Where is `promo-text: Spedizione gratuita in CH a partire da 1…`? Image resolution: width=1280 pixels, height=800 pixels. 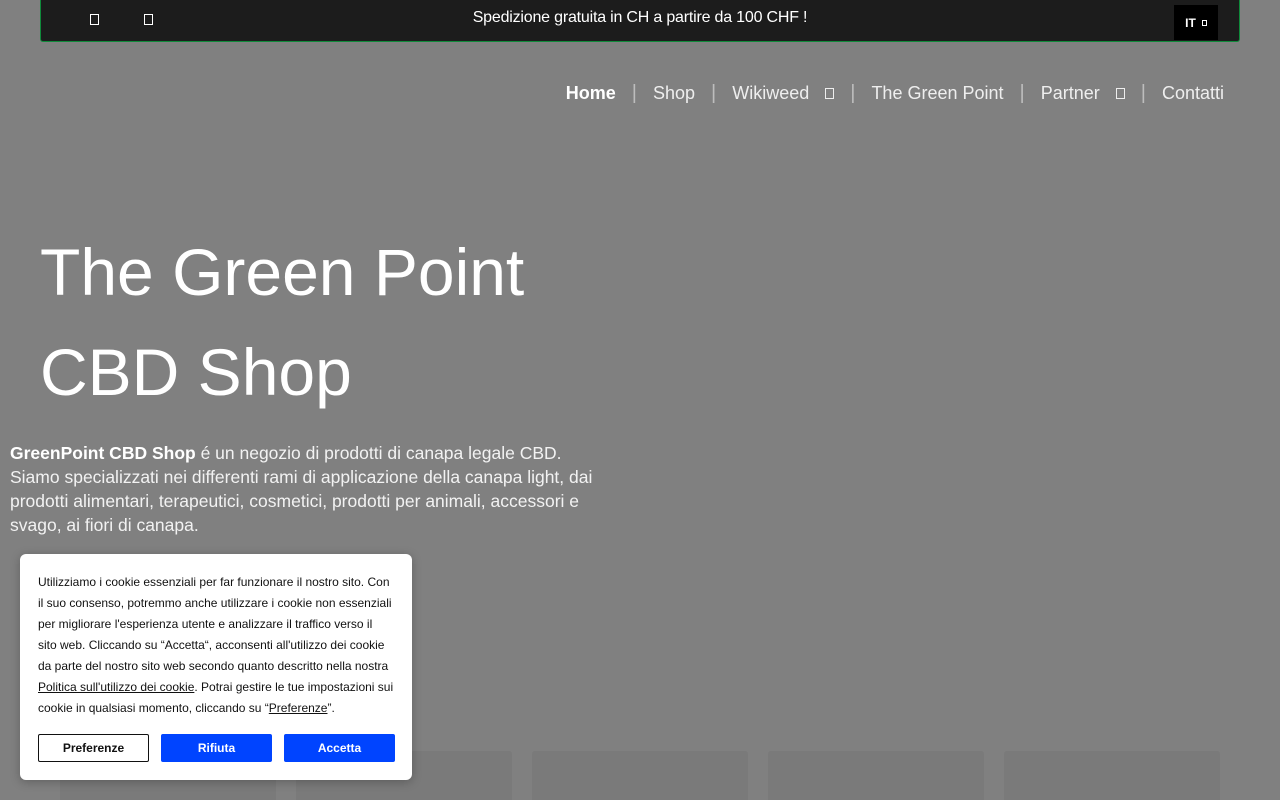 promo-text: Spedizione gratuita in CH a partire da 1… is located at coordinates (640, 17).